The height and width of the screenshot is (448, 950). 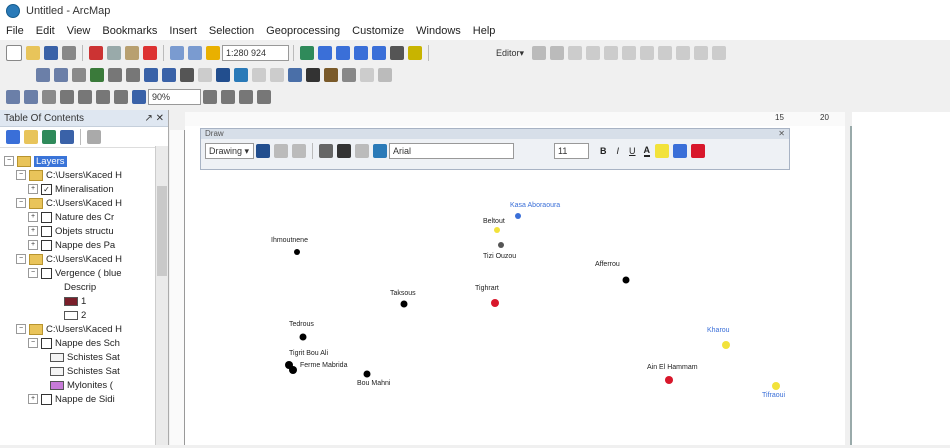 What do you see at coordinates (451, 151) in the screenshot?
I see `font-name-combo: Arial` at bounding box center [451, 151].